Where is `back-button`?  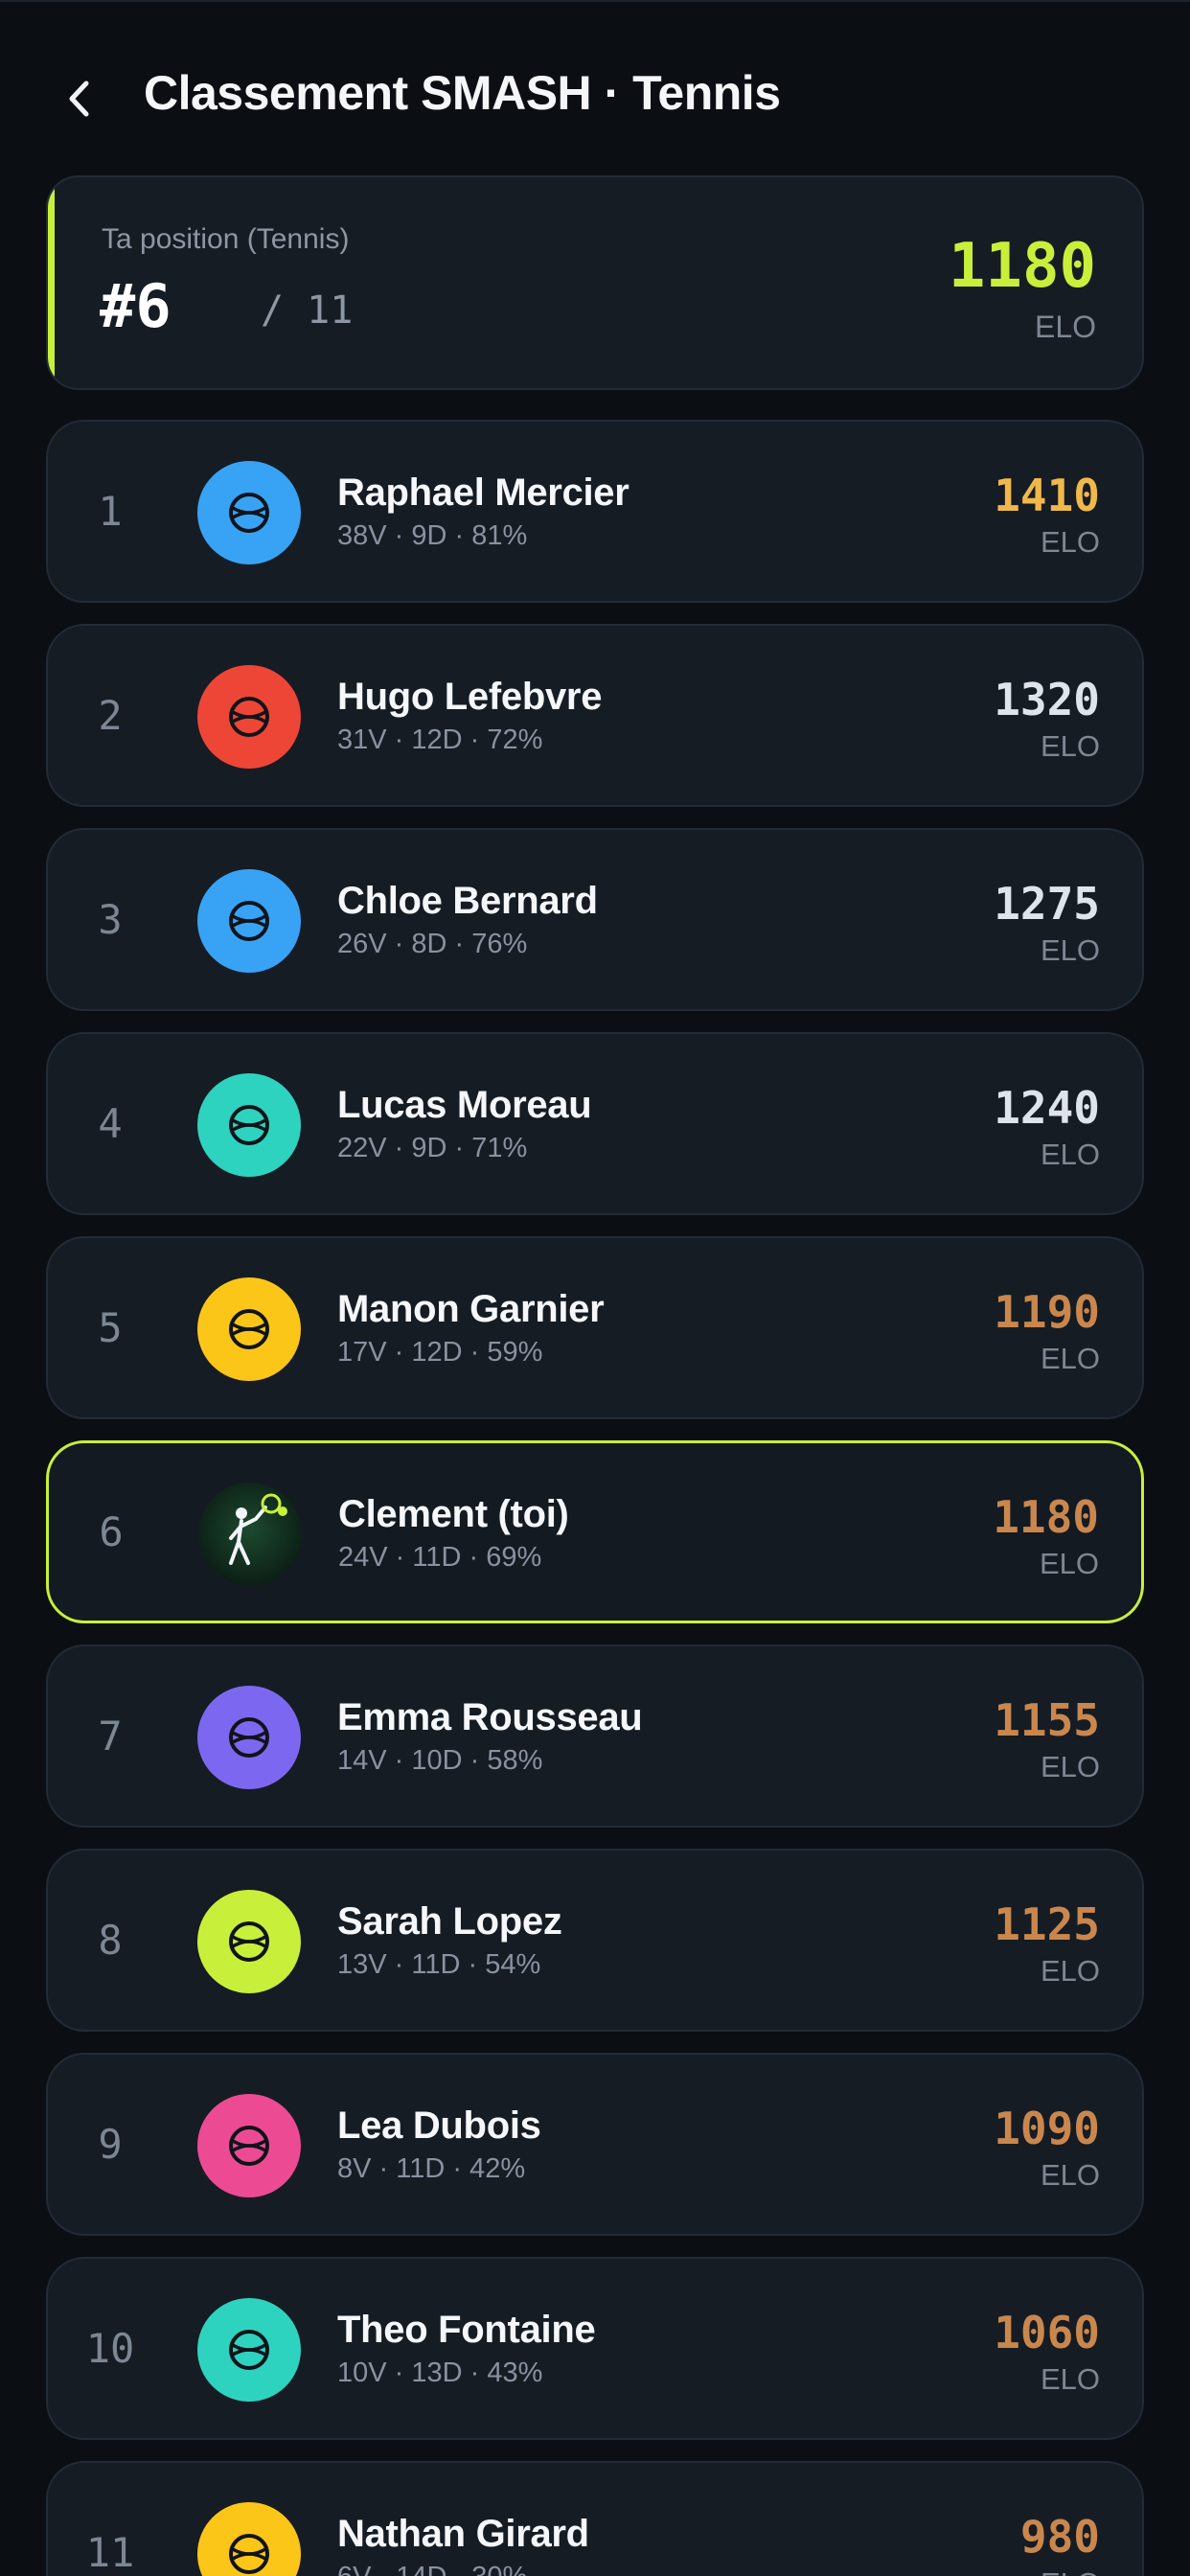
back-button is located at coordinates (80, 98).